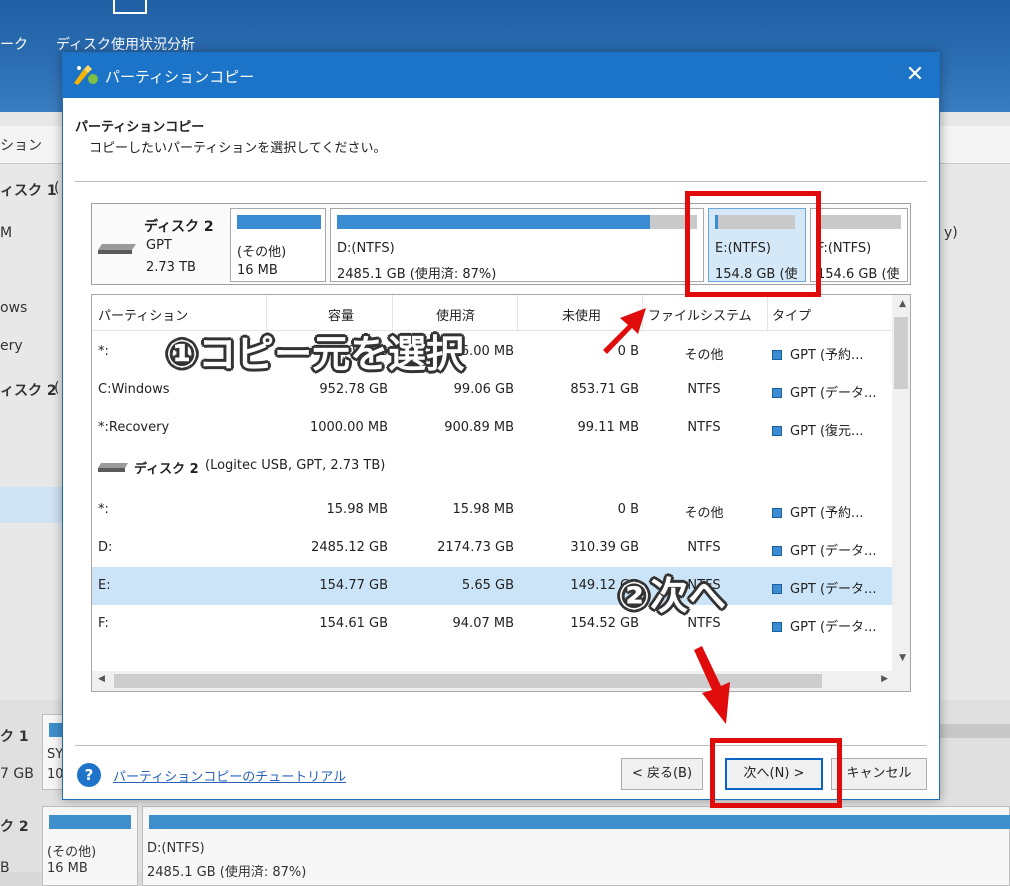  What do you see at coordinates (902, 304) in the screenshot?
I see `scroll-up-icon: ▲` at bounding box center [902, 304].